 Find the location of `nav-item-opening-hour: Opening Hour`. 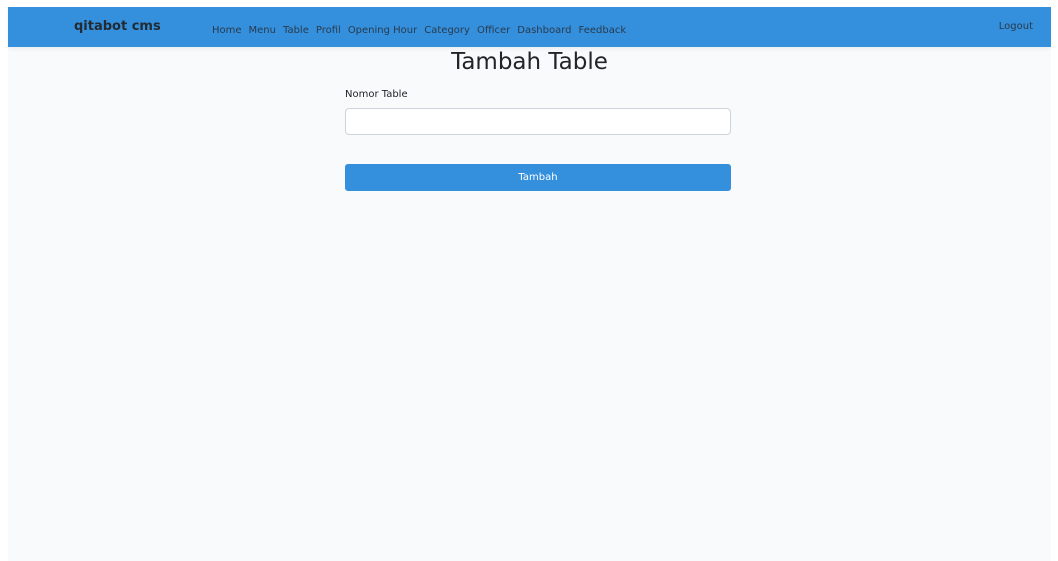

nav-item-opening-hour: Opening Hour is located at coordinates (382, 27).